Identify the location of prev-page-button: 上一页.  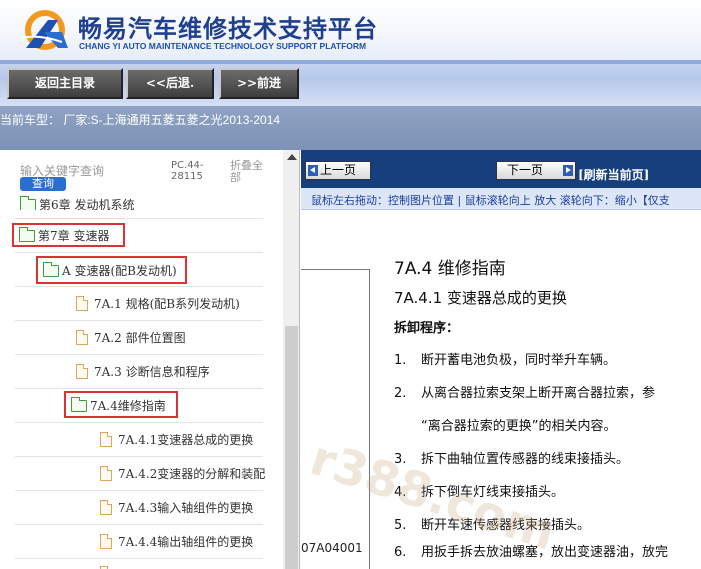
(338, 170).